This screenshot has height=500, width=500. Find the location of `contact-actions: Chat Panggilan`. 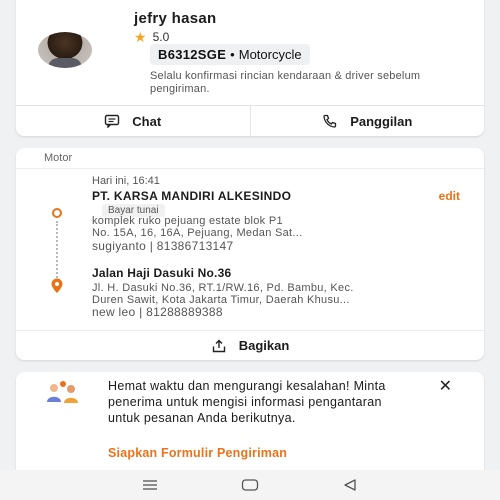

contact-actions: Chat Panggilan is located at coordinates (250, 120).